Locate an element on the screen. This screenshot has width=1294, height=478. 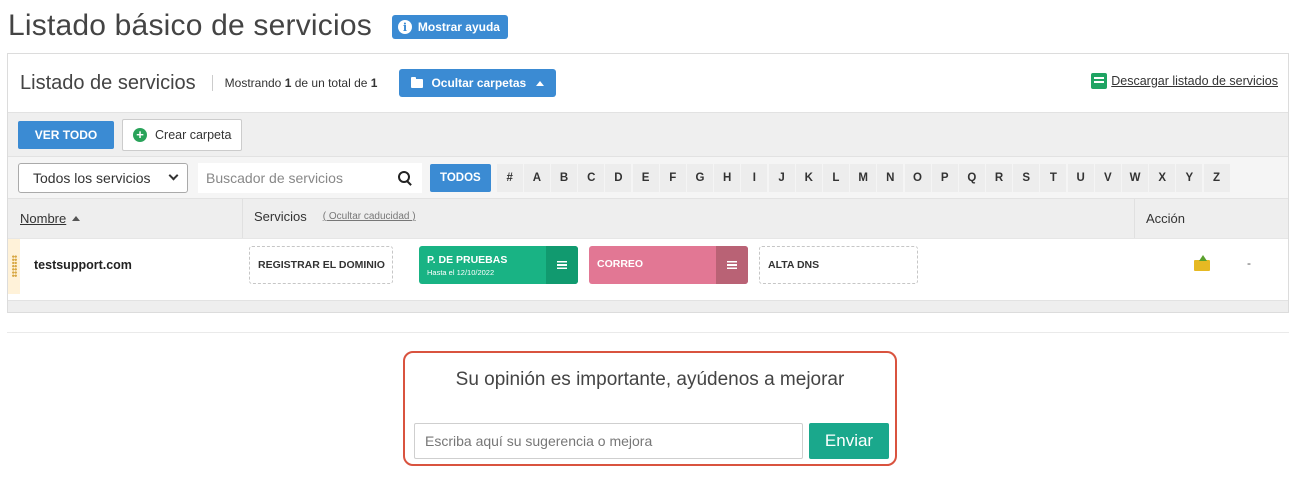
show-help-label: Mostrar ayuda is located at coordinates (458, 27).